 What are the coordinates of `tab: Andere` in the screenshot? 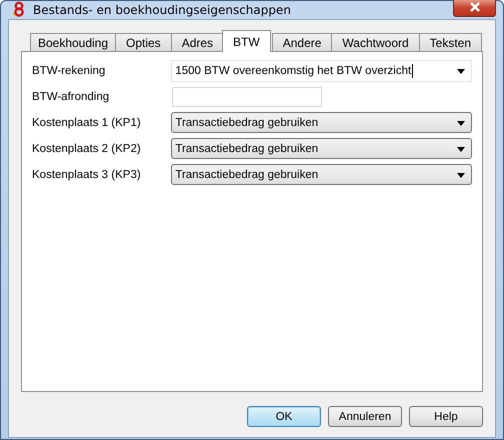 It's located at (302, 42).